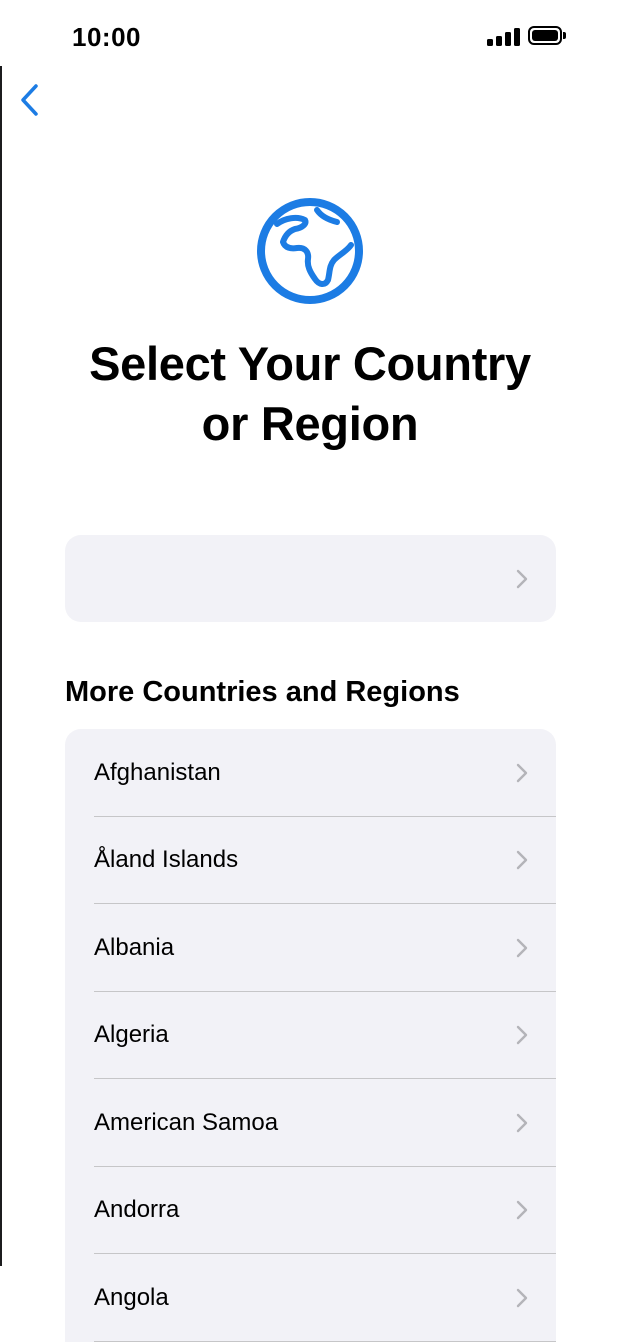 Image resolution: width=620 pixels, height=1342 pixels. I want to click on list-item-country: Andorra, so click(310, 1210).